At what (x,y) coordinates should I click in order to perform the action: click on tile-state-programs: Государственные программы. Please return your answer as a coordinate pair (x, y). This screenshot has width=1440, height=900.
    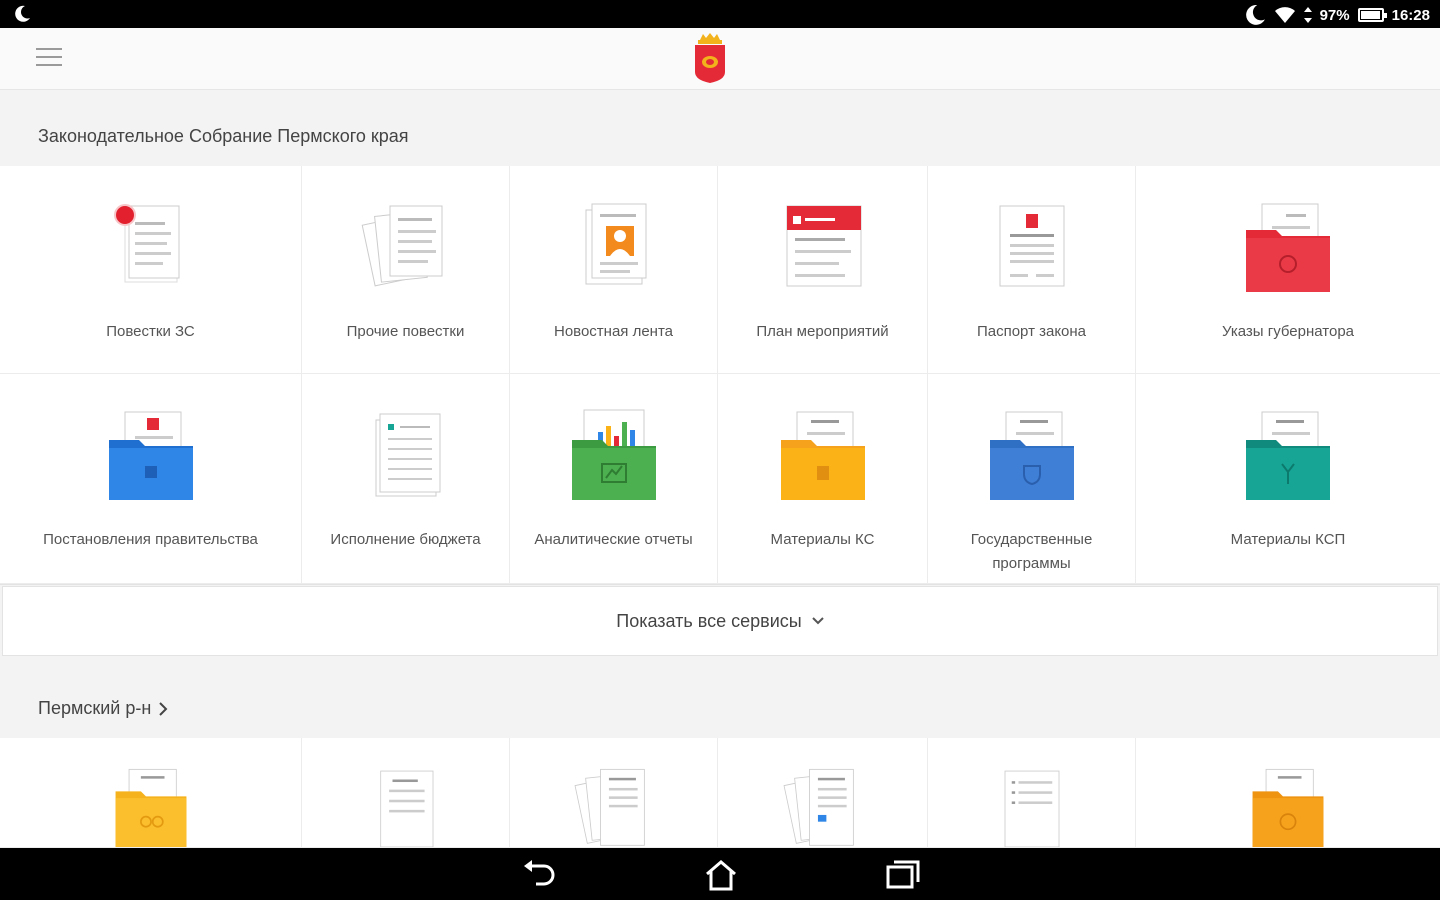
    Looking at the image, I should click on (1032, 479).